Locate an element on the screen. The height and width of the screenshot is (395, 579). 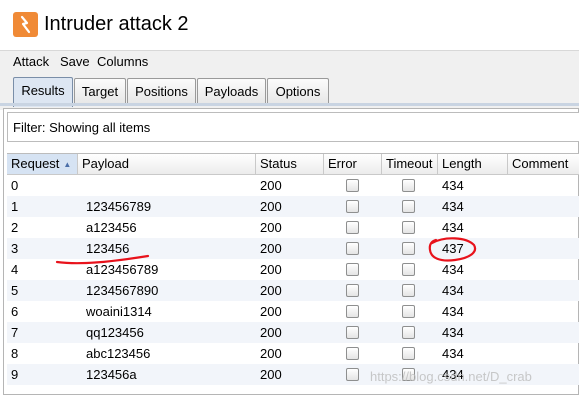
column-header-length: Length is located at coordinates (473, 164).